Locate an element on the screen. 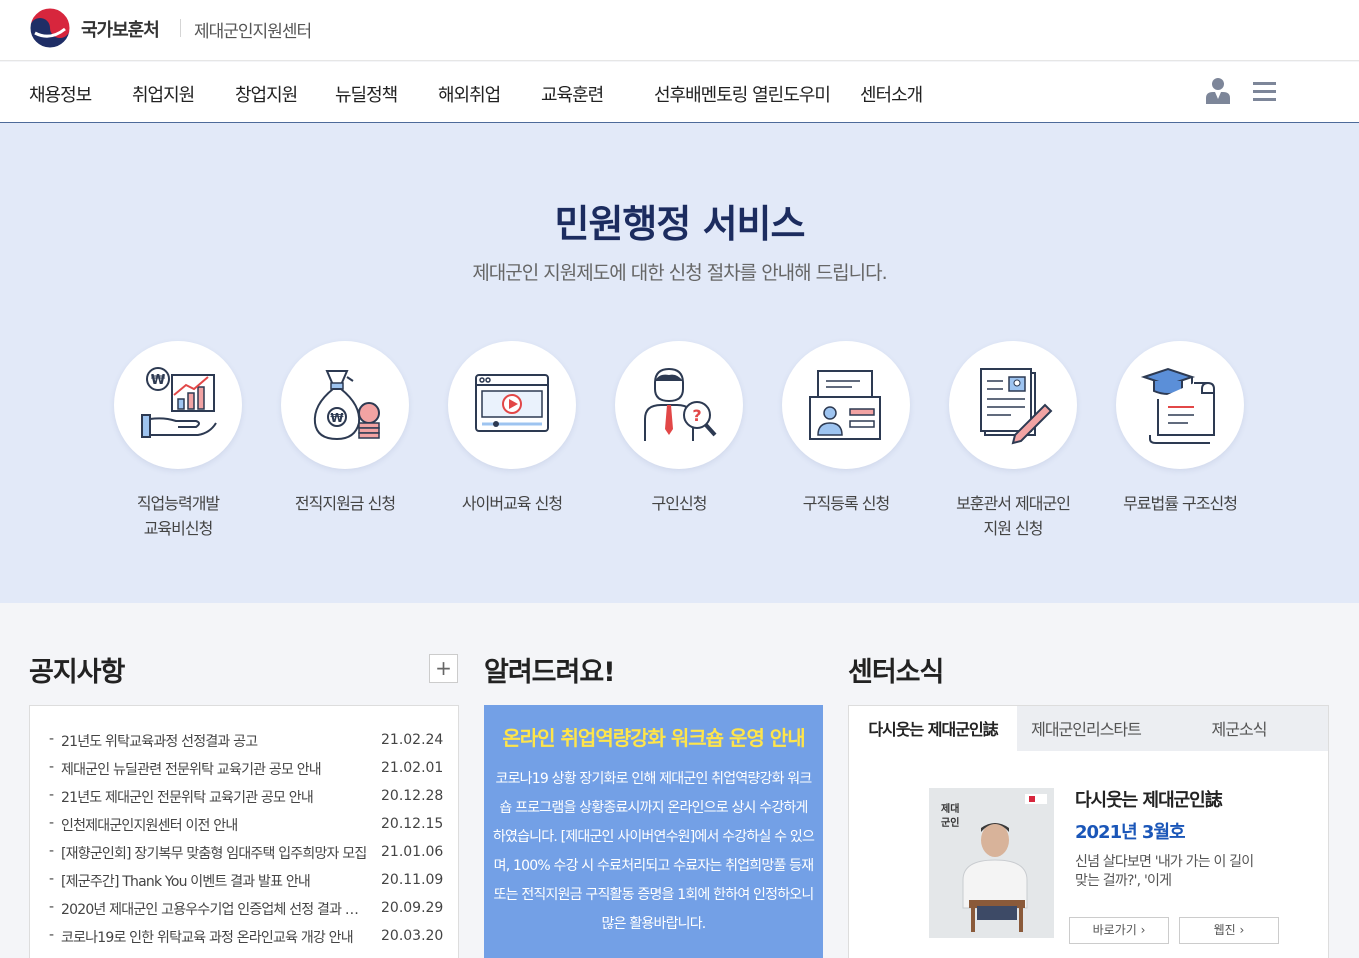 The width and height of the screenshot is (1359, 958). magazine-cover-image: 제대 군인 is located at coordinates (991, 863).